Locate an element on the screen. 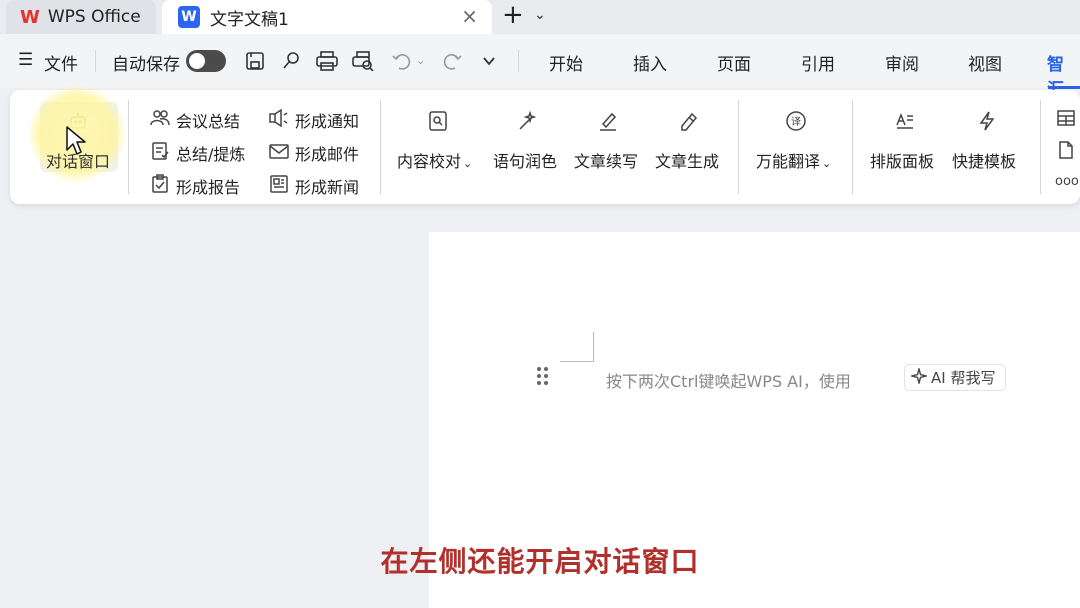 This screenshot has height=608, width=1080. speaker-icon is located at coordinates (279, 119).